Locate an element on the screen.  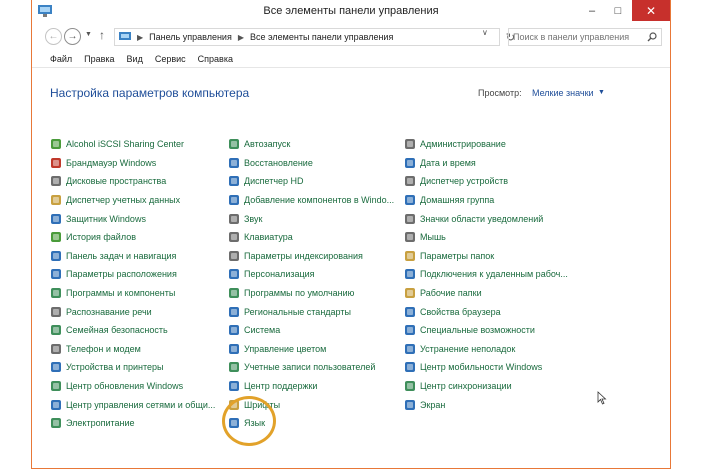
item-label: Защитник Windows is located at coordinates (106, 218).